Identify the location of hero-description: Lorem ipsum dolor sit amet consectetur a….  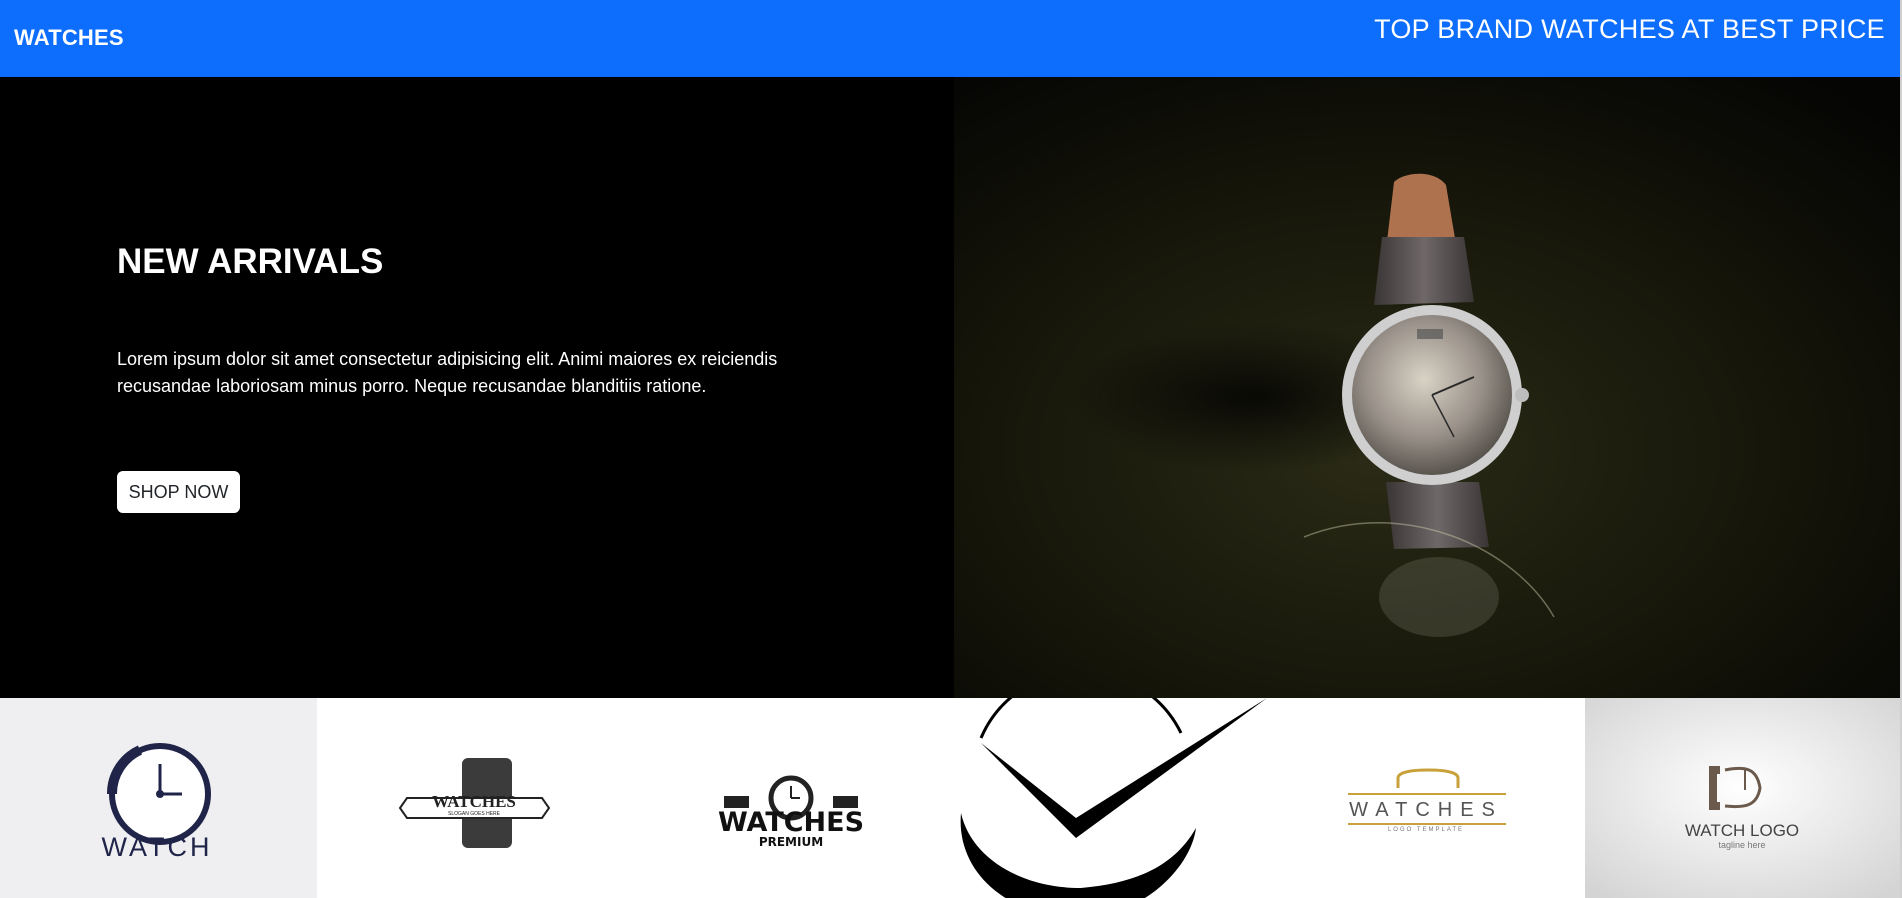
(447, 372).